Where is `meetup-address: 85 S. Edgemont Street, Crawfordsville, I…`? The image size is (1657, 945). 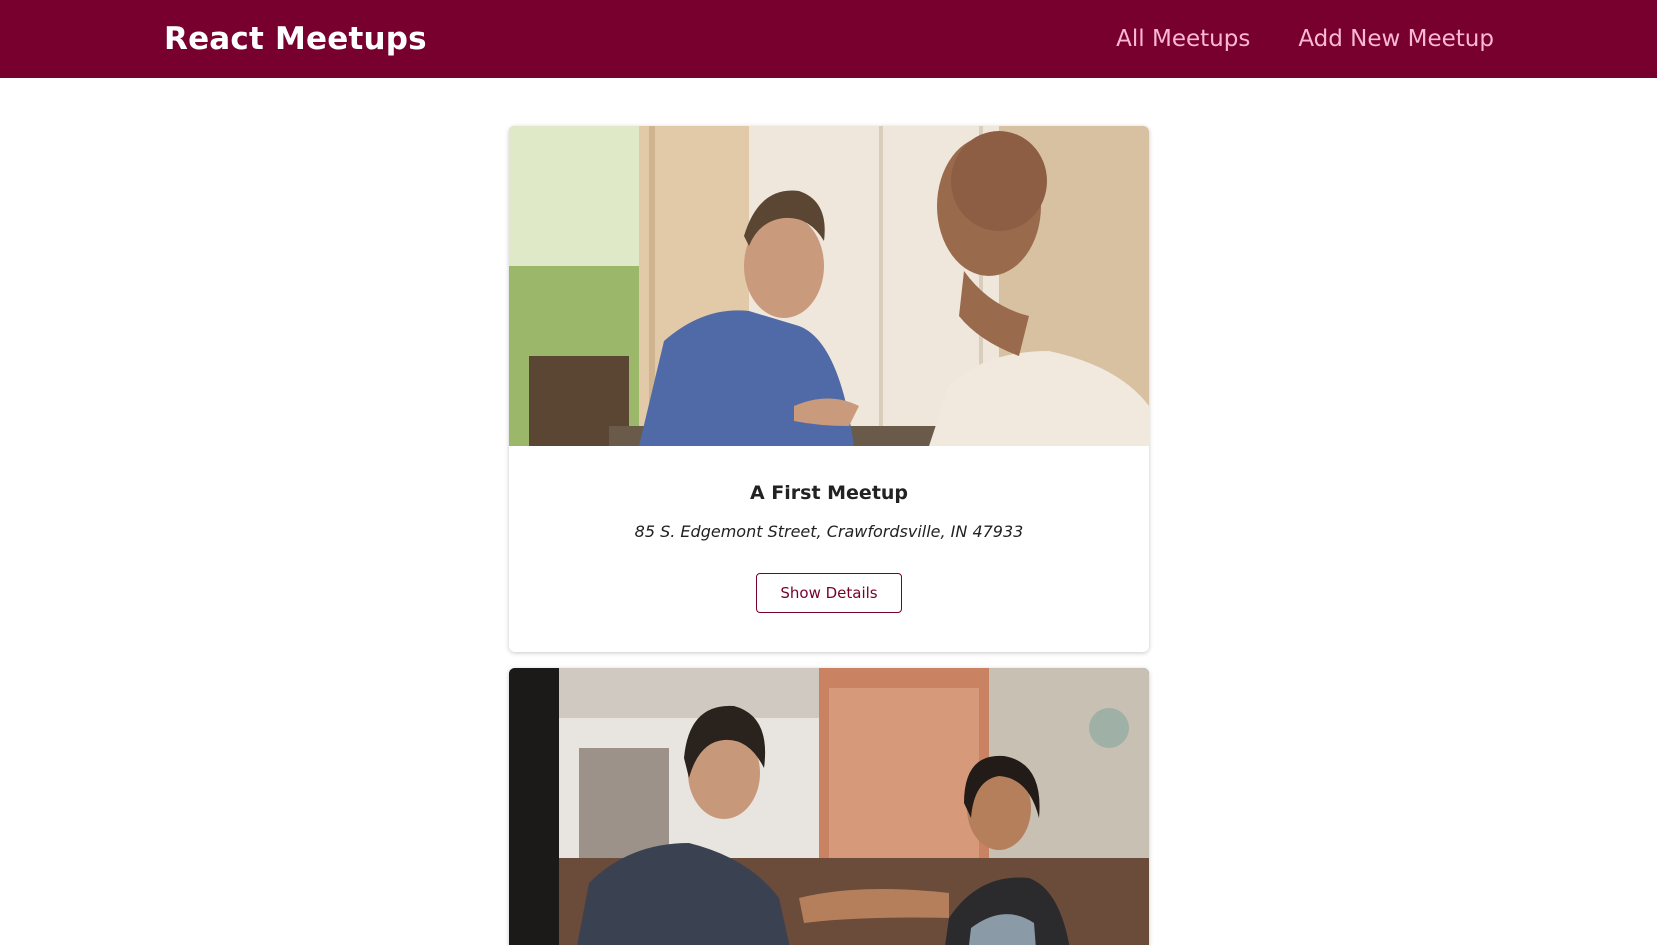
meetup-address: 85 S. Edgemont Street, Crawfordsville, I… is located at coordinates (829, 531).